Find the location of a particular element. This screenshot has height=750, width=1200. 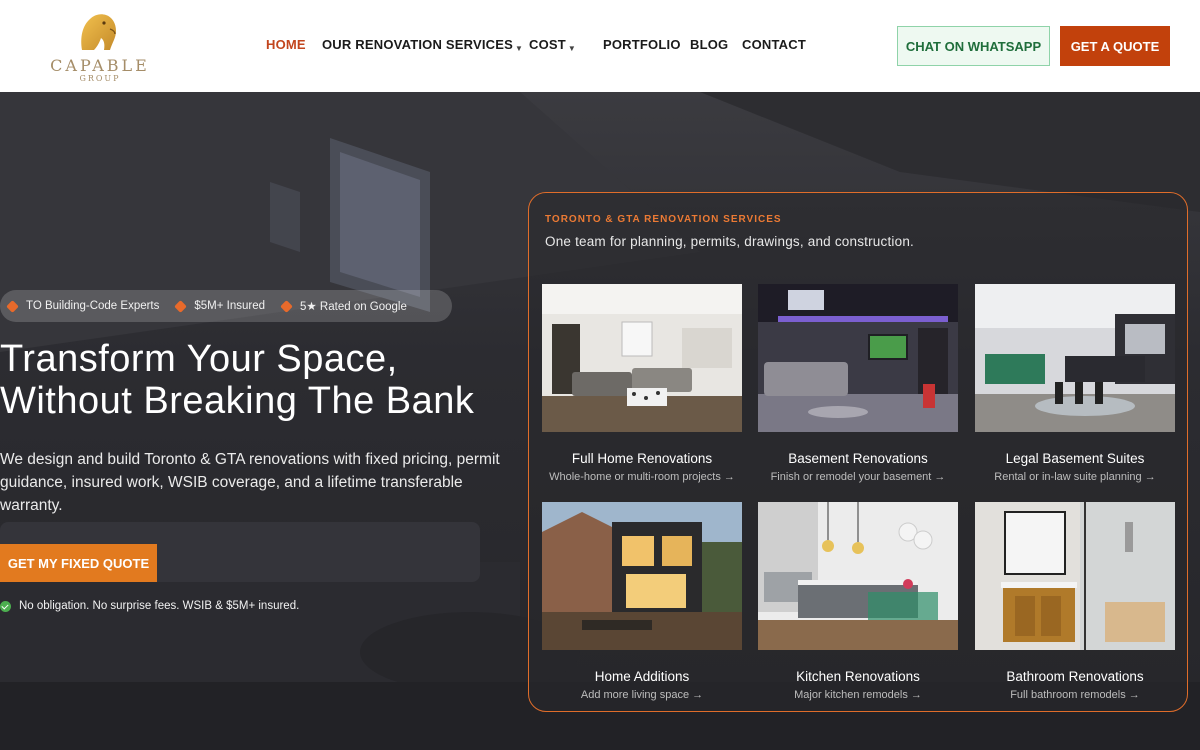

trust-label: TO Building-Code Experts is located at coordinates (93, 306).